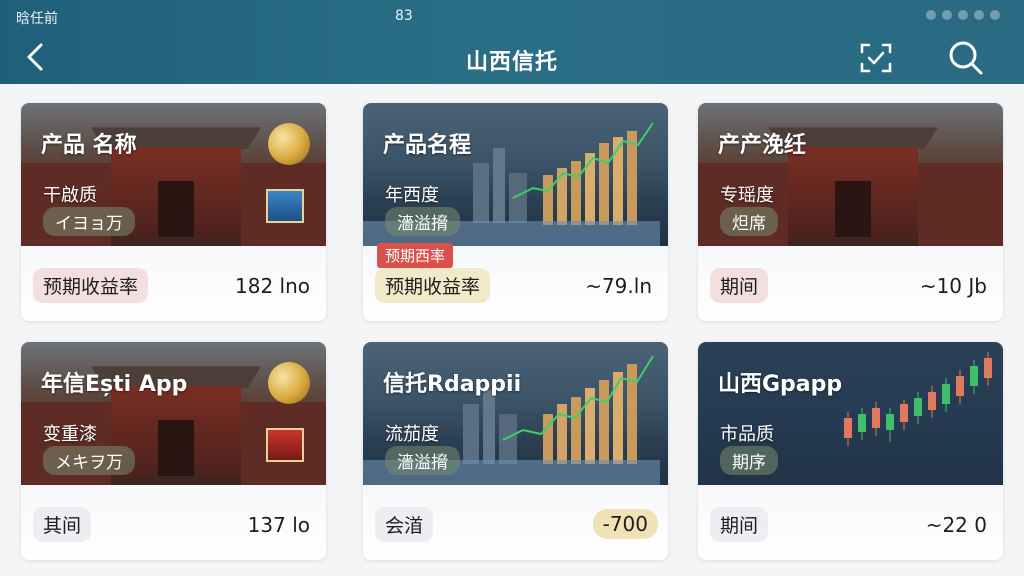  I want to click on search-button, so click(966, 58).